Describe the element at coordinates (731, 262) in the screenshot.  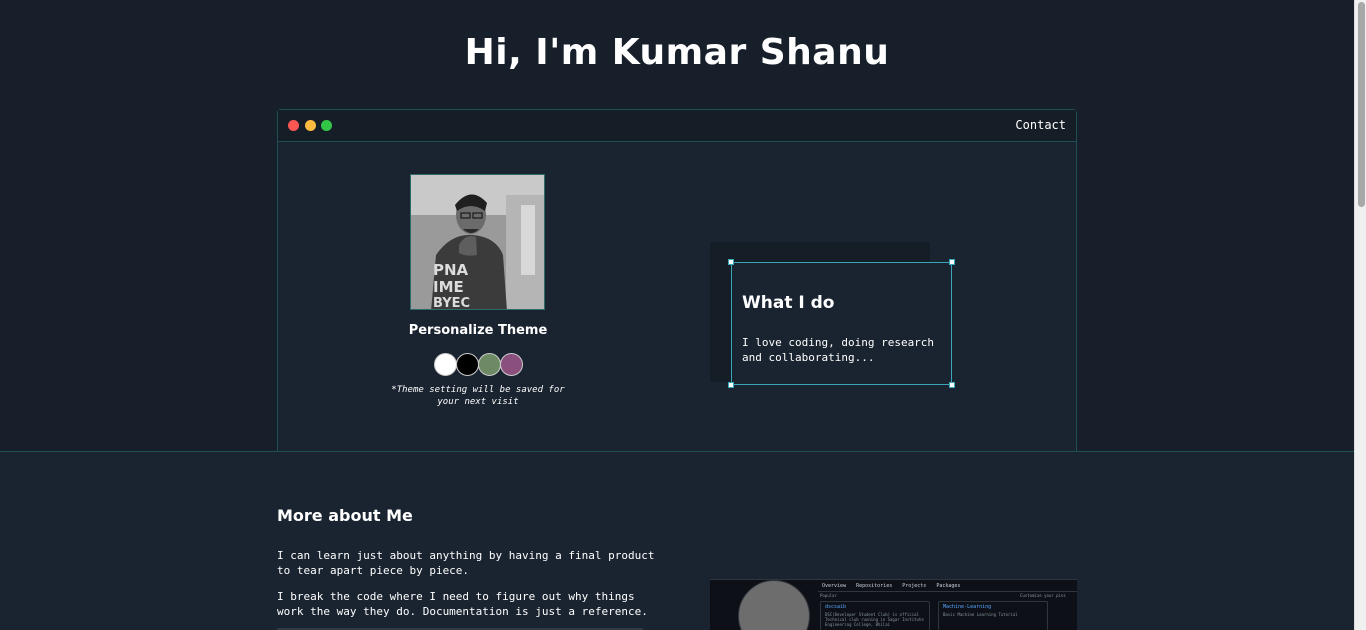
I see `resize-handle-top-left` at that location.